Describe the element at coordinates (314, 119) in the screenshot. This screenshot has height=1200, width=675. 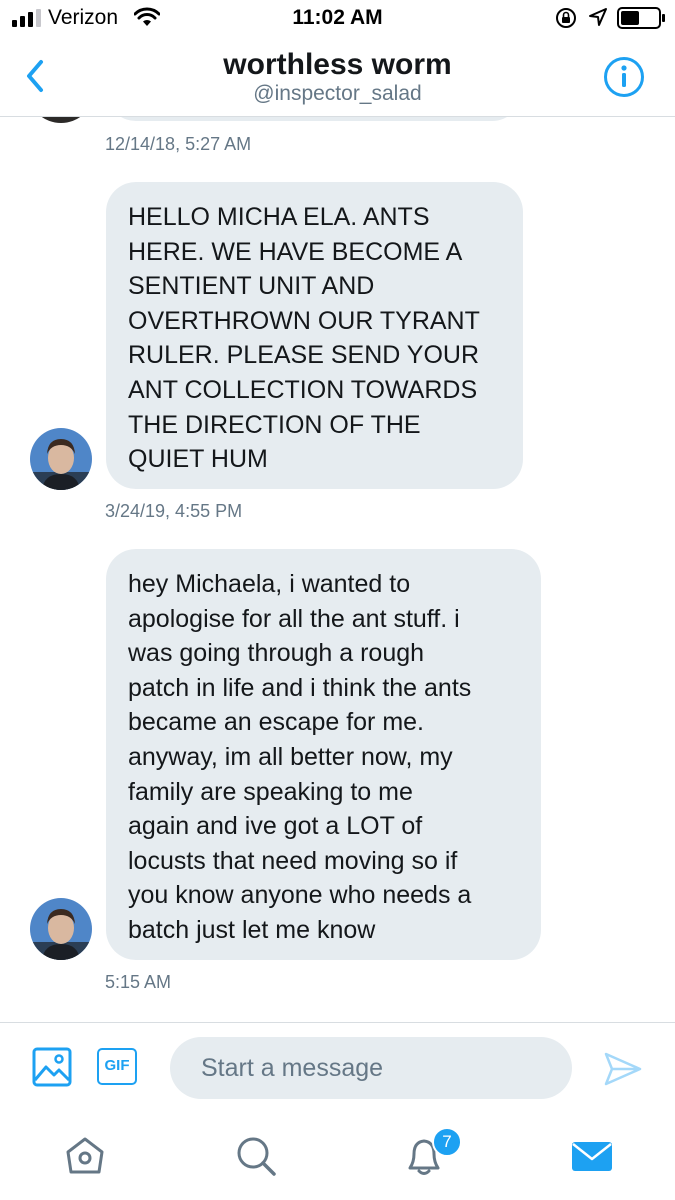
I see `previous-message-bubble` at that location.